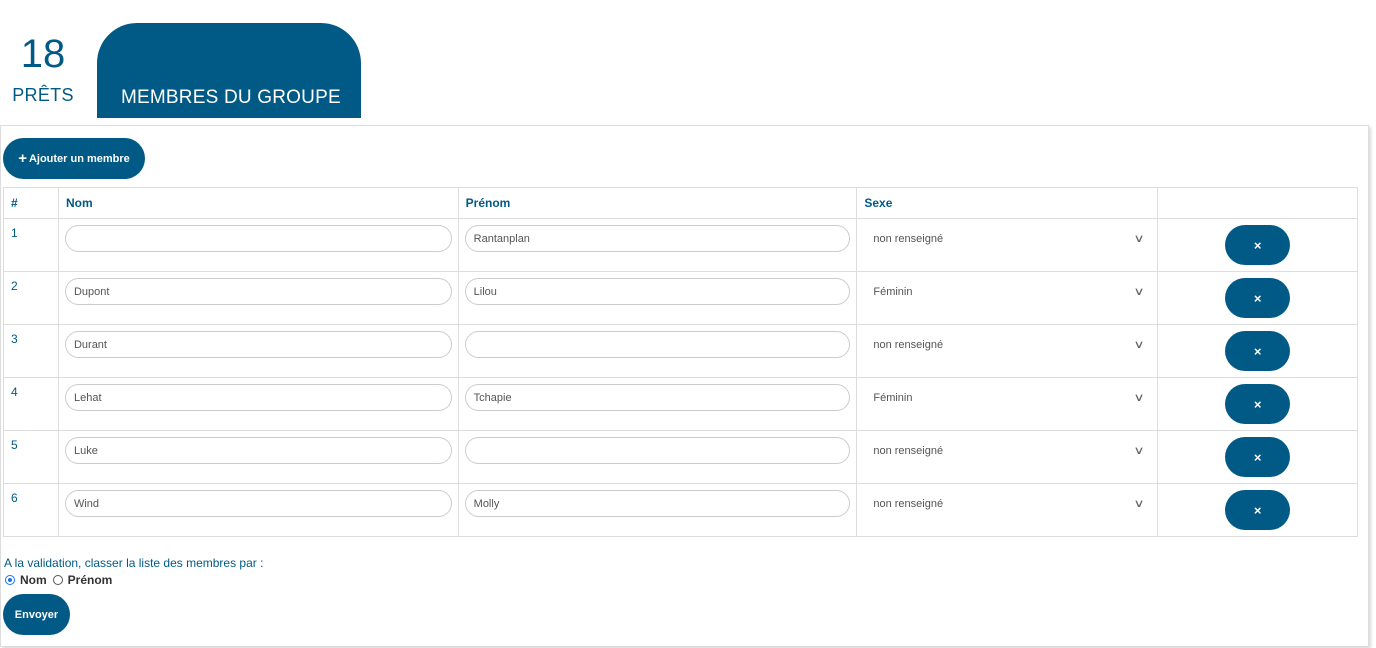  Describe the element at coordinates (57, 580) in the screenshot. I see `sort-prenom-radio` at that location.